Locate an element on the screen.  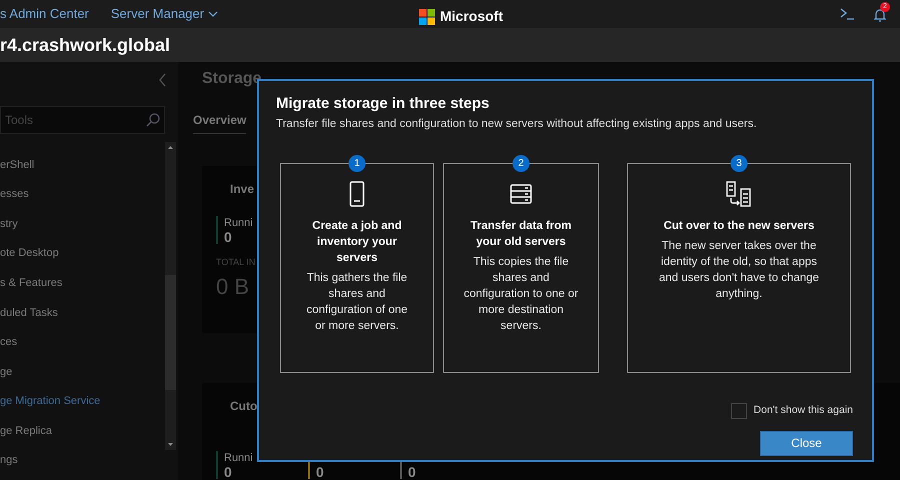
close-button: Close is located at coordinates (806, 443).